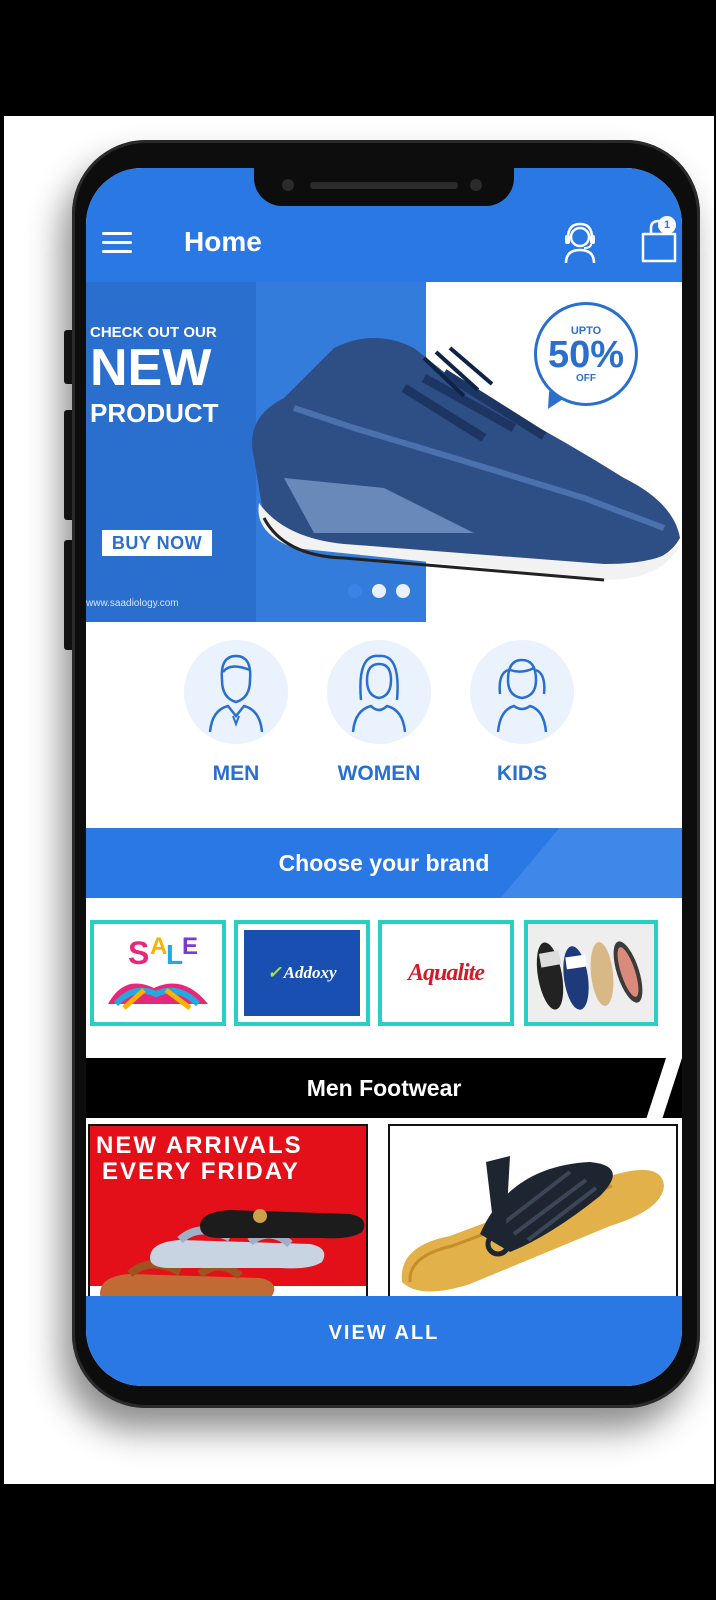 This screenshot has width=716, height=1600. I want to click on sensor-dot, so click(476, 185).